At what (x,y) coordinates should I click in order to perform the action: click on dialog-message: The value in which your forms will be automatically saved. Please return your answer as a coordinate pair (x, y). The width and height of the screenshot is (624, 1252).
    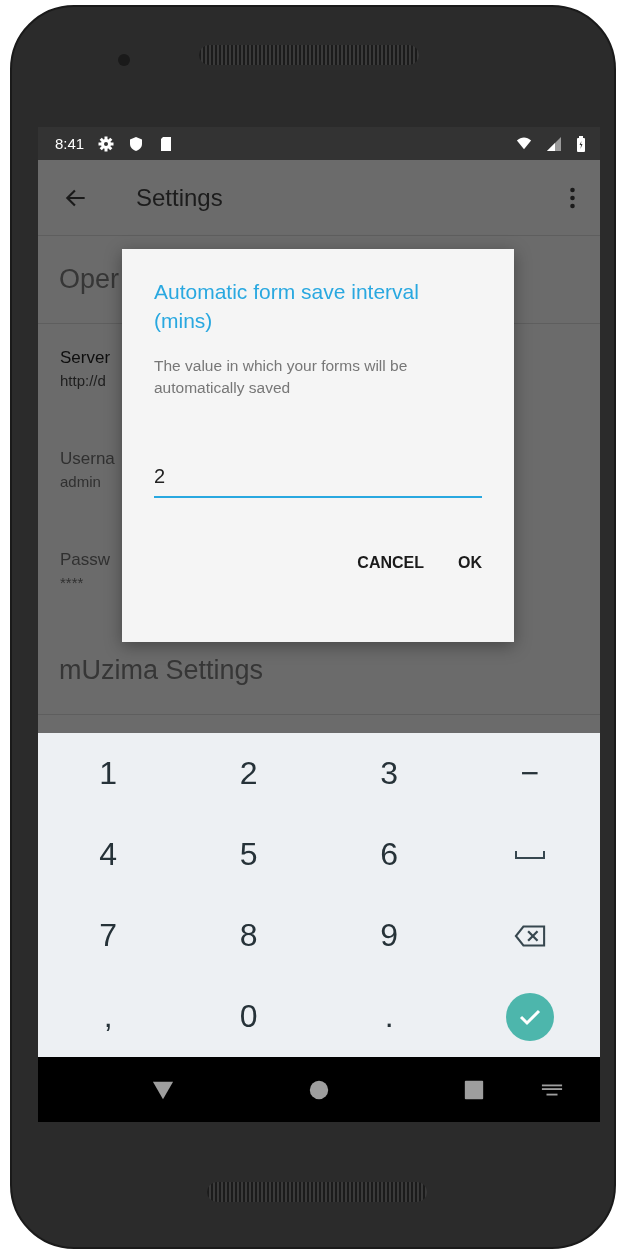
    Looking at the image, I should click on (281, 377).